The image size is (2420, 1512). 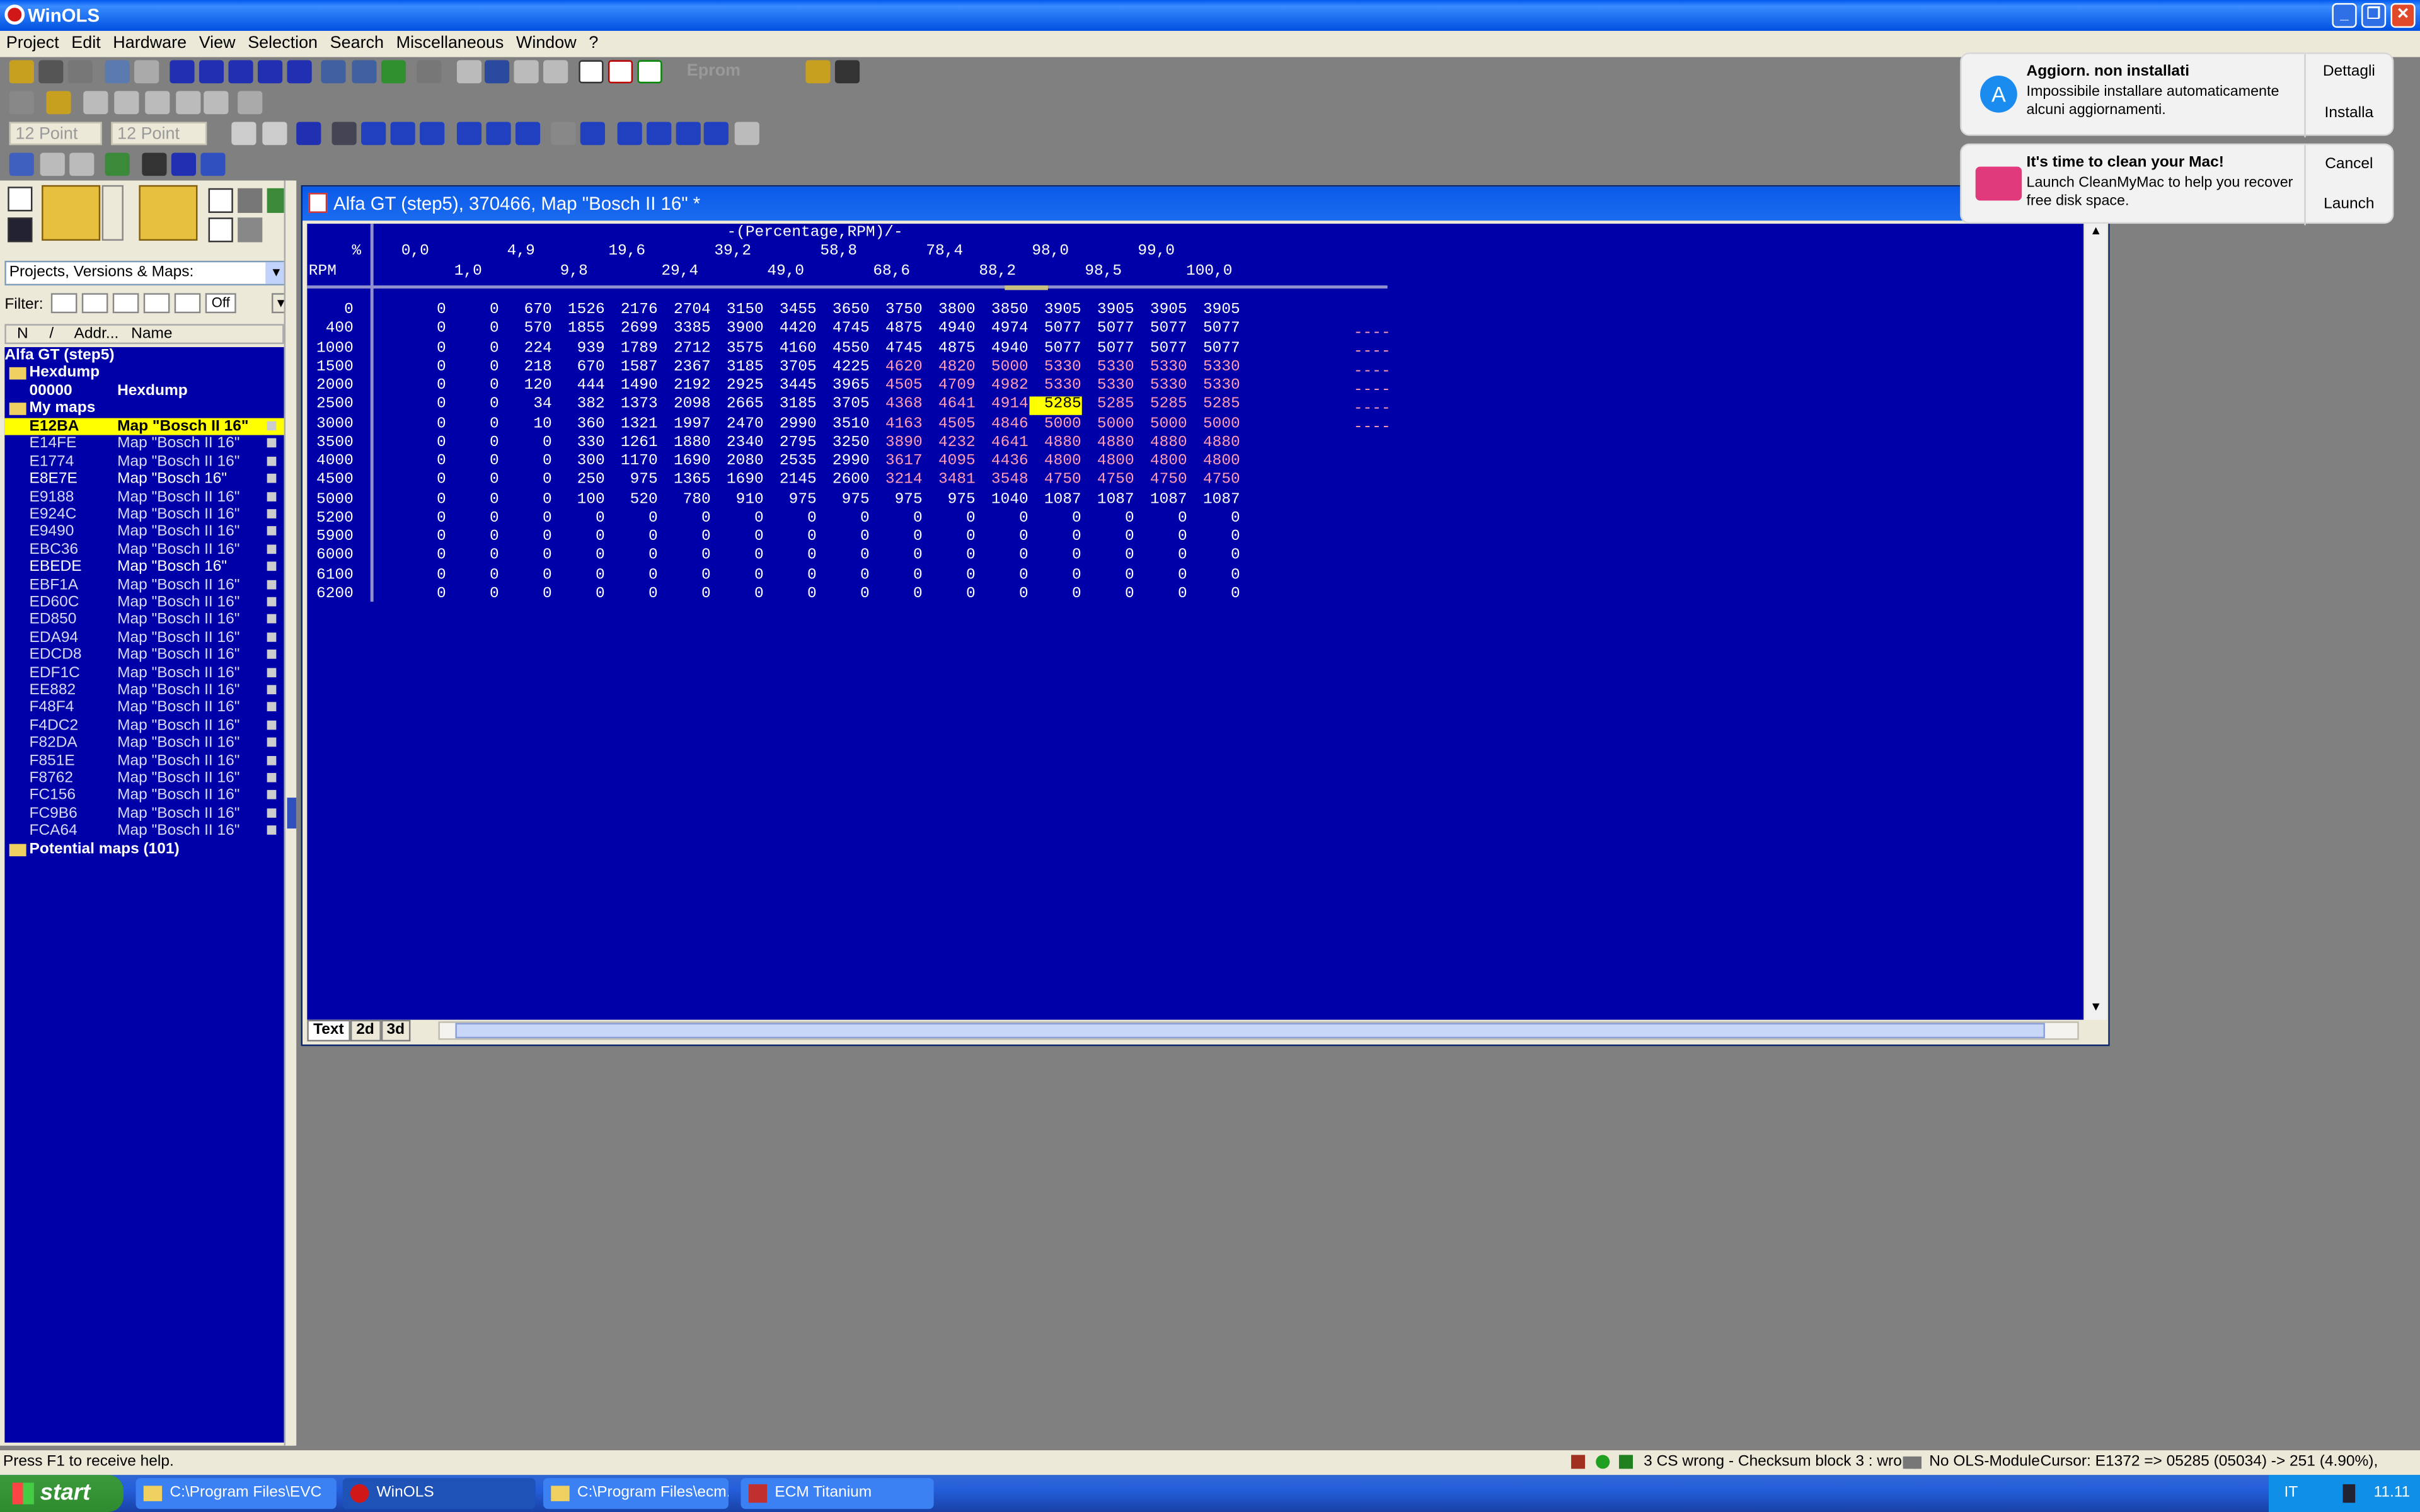 I want to click on org-icon, so click(x=747, y=134).